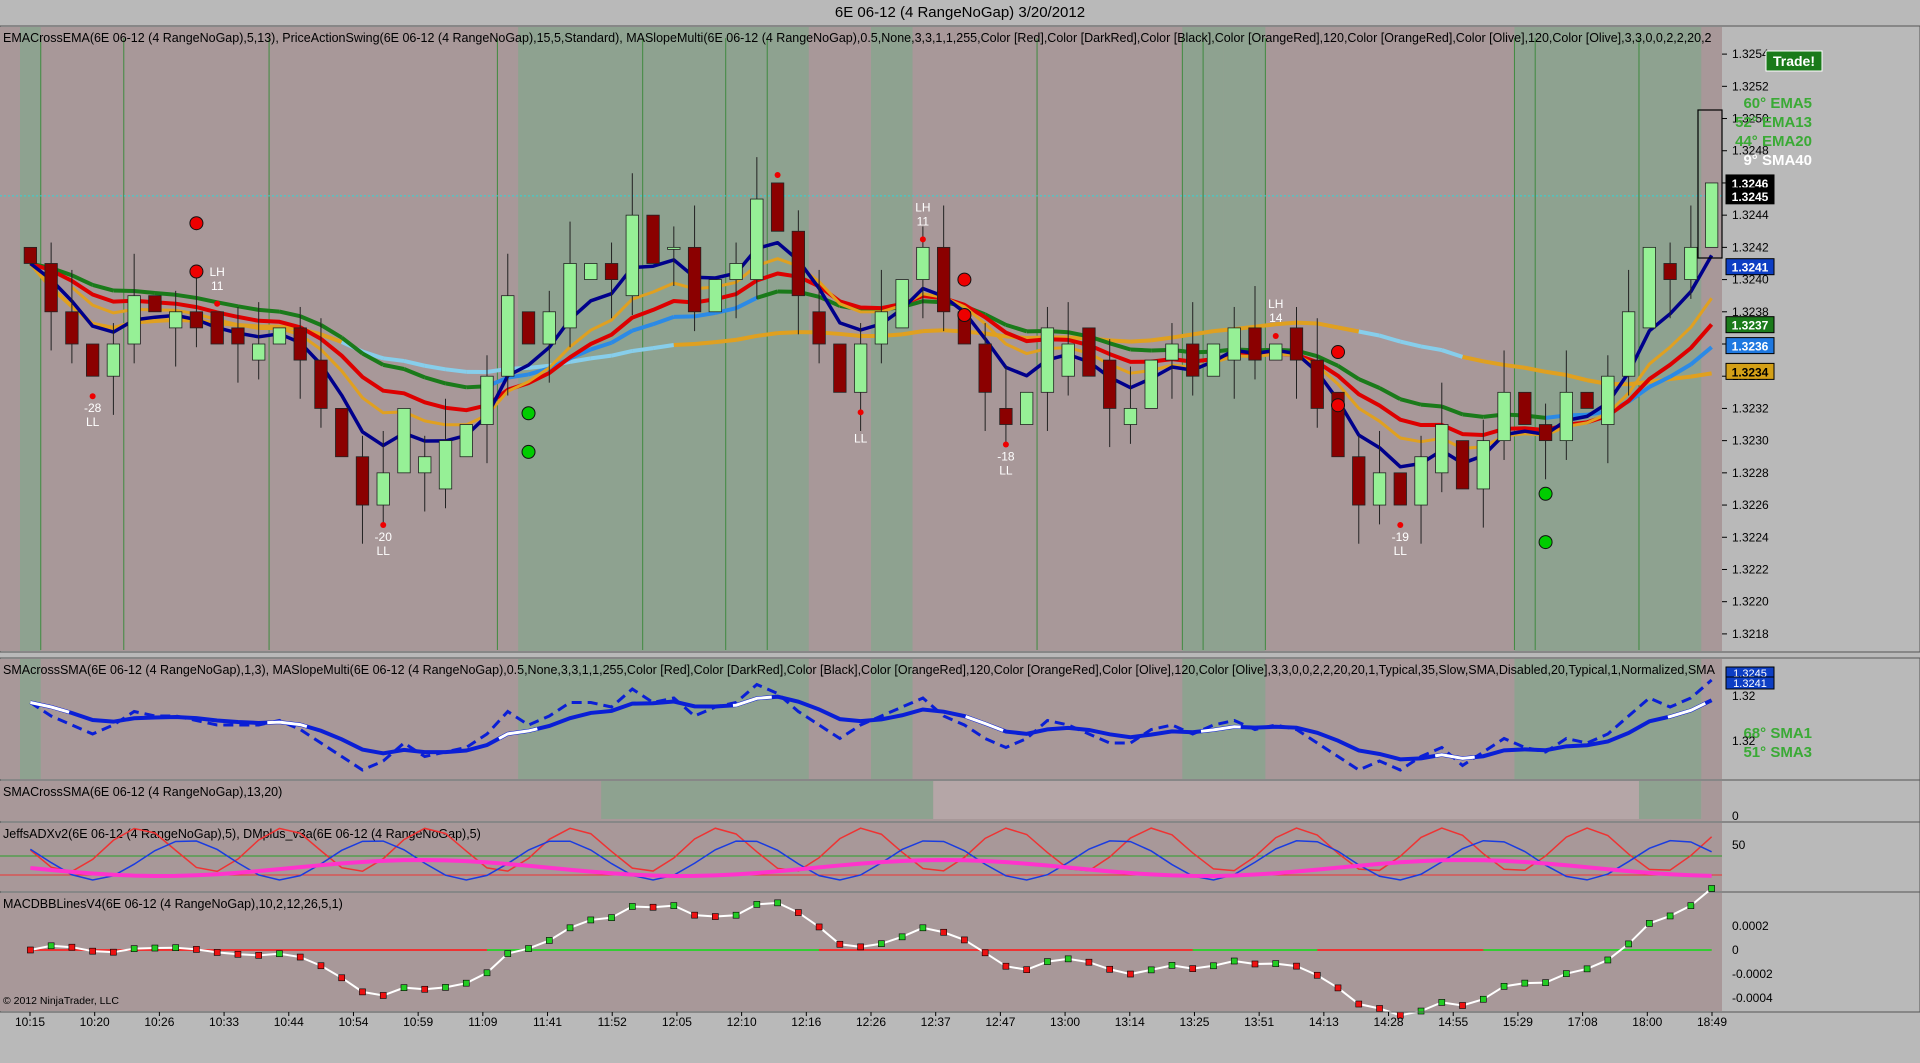 The width and height of the screenshot is (1920, 1063). I want to click on swing-low-dot, so click(1005, 444).